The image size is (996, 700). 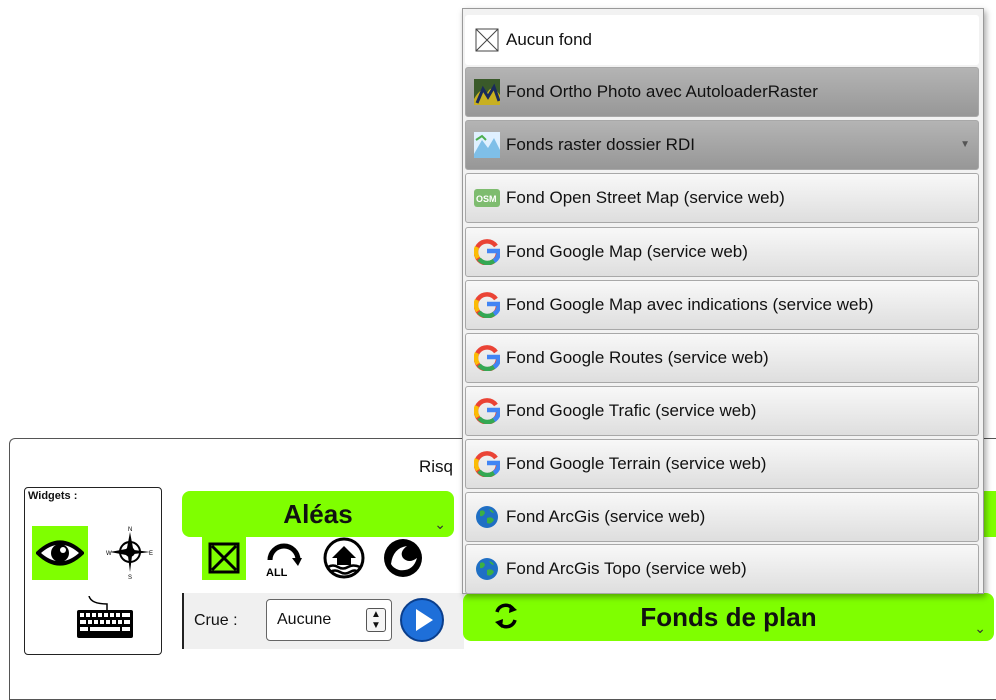 I want to click on compass-icon: N S W E, so click(x=130, y=552).